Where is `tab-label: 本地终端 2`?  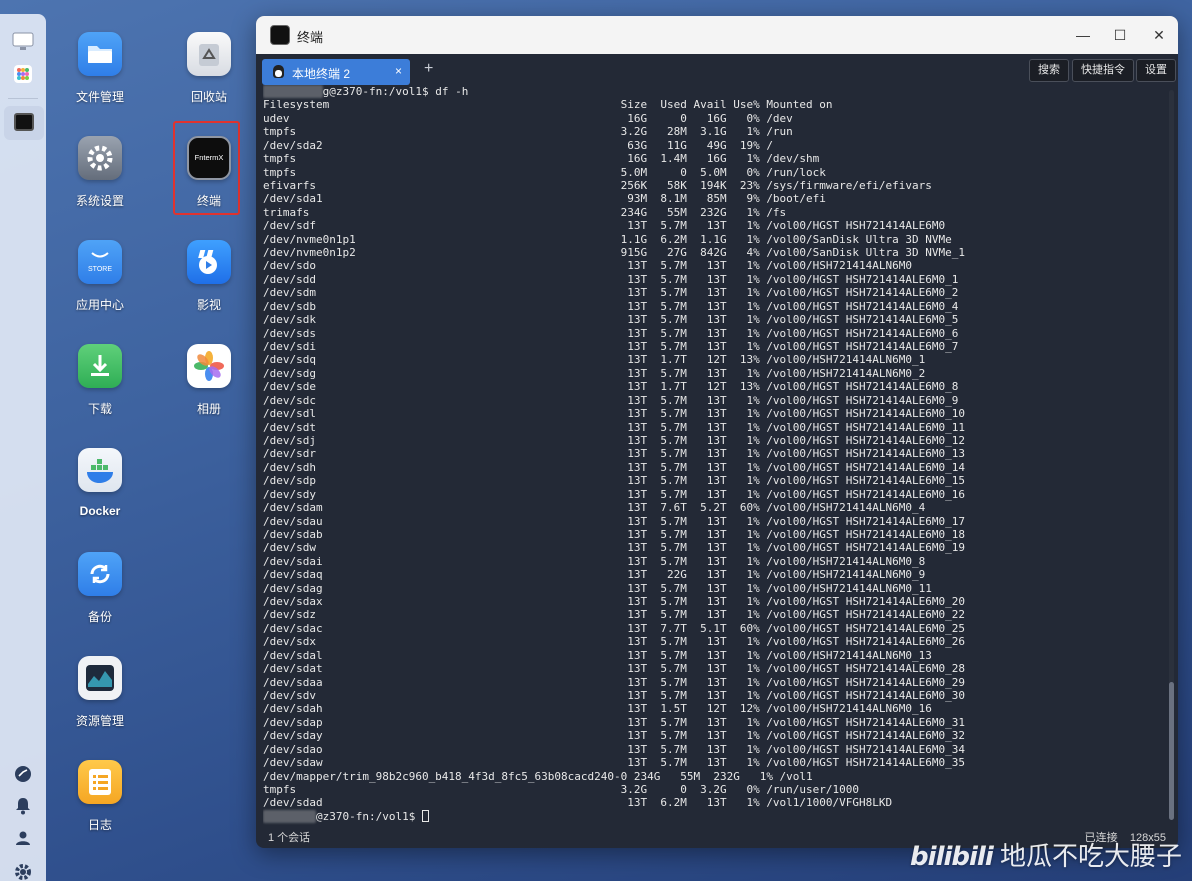 tab-label: 本地终端 2 is located at coordinates (321, 74).